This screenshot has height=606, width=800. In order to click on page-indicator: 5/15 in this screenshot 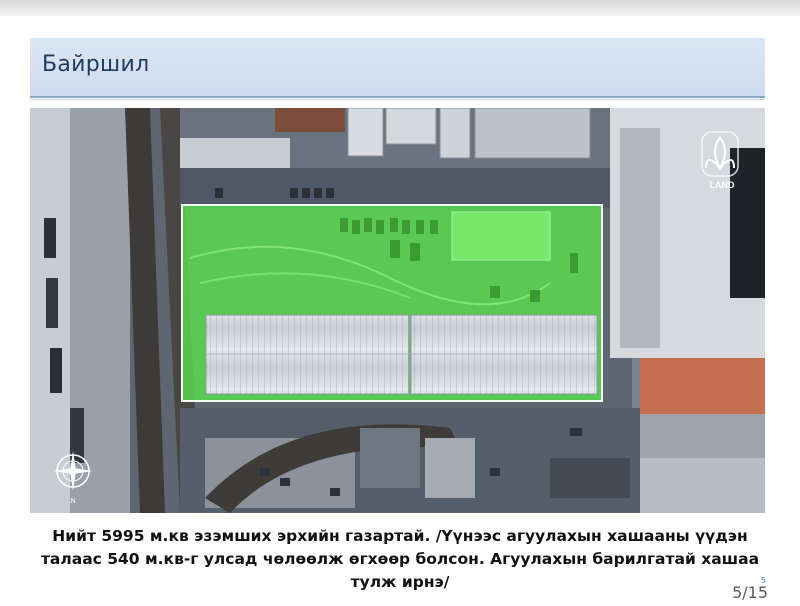, I will do `click(750, 592)`.